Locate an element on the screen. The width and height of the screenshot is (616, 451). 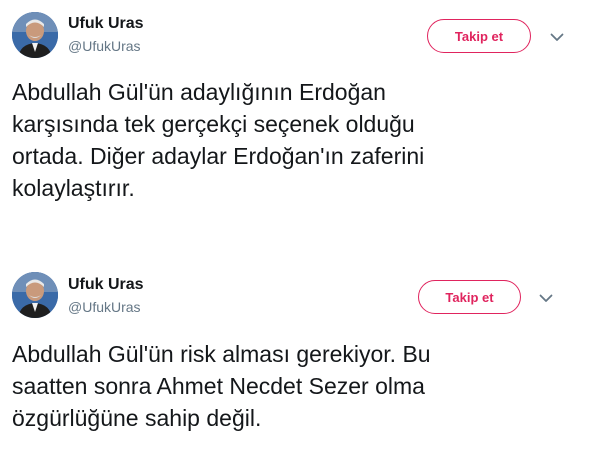
tweet-text-line: saatten sonra Ahmet Necdet Sezer olma is located at coordinates (218, 386).